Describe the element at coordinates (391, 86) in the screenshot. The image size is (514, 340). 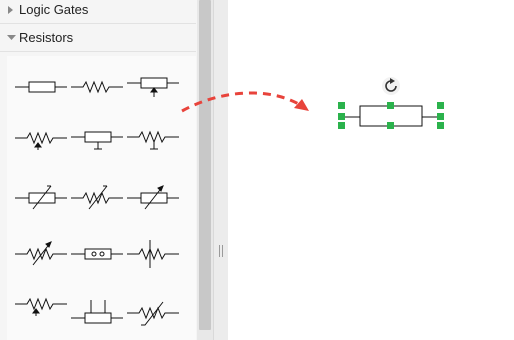
I see `rotate-handle-icon` at that location.